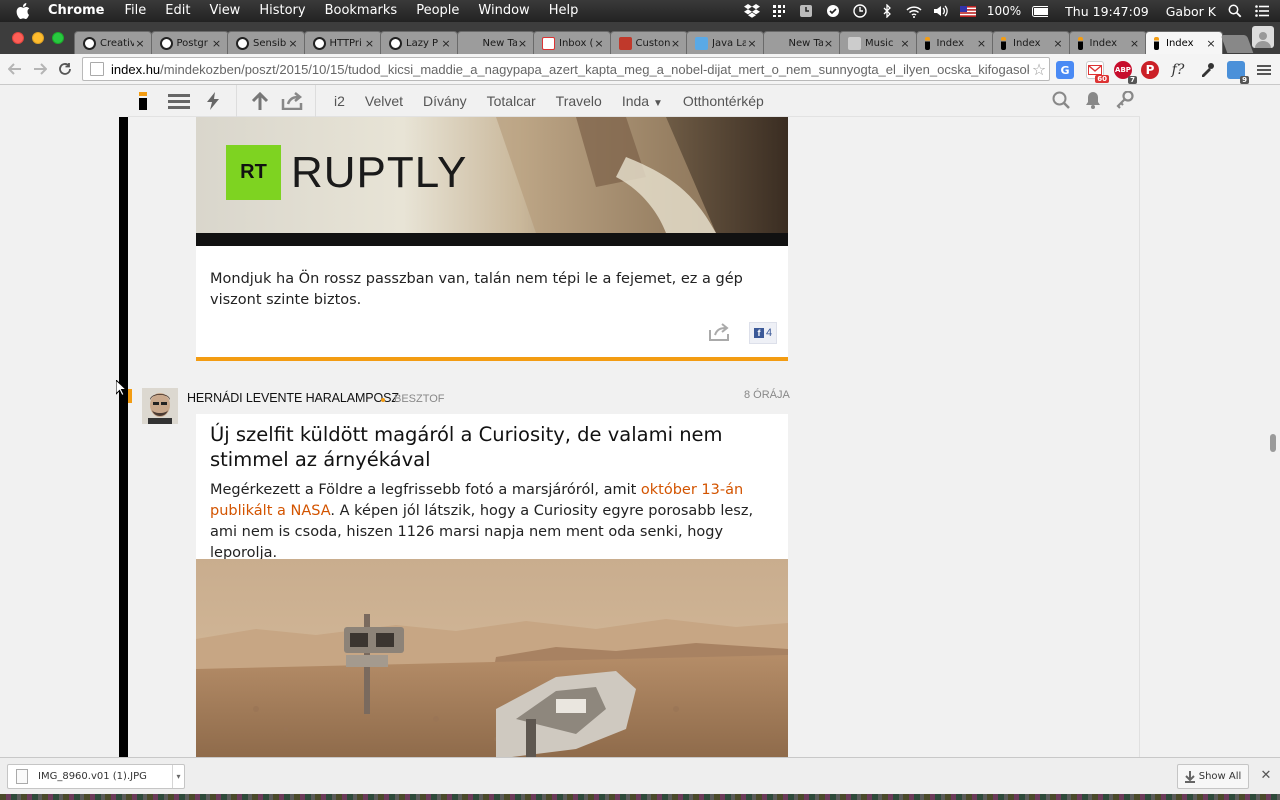 The image size is (1280, 800). Describe the element at coordinates (1207, 70) in the screenshot. I see `eyedropper-icon` at that location.